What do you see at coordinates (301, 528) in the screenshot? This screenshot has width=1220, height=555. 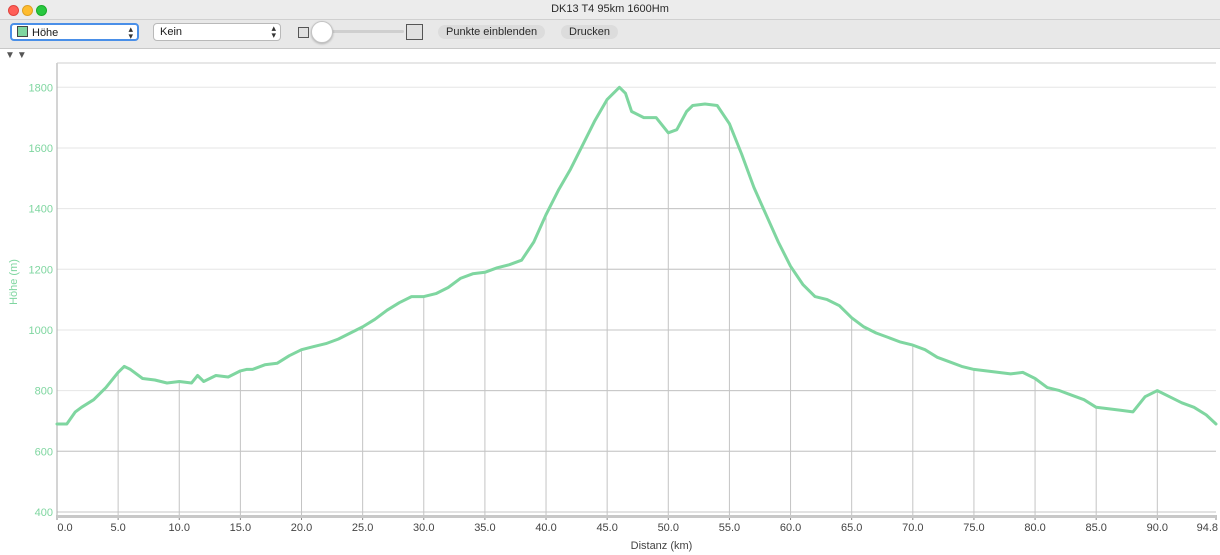 I see `x-tick-label: 20.0` at bounding box center [301, 528].